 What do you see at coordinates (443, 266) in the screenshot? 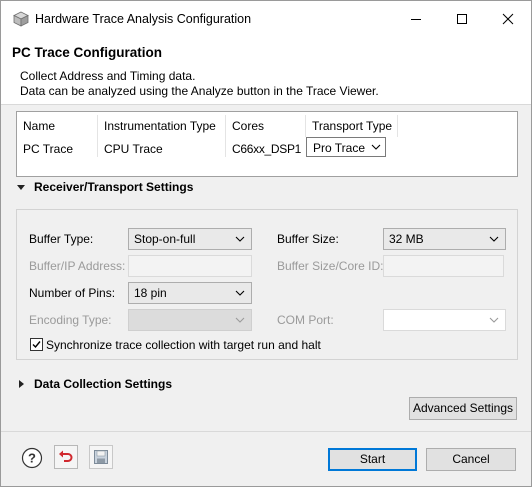
I see `buffer-size-core-id-field` at bounding box center [443, 266].